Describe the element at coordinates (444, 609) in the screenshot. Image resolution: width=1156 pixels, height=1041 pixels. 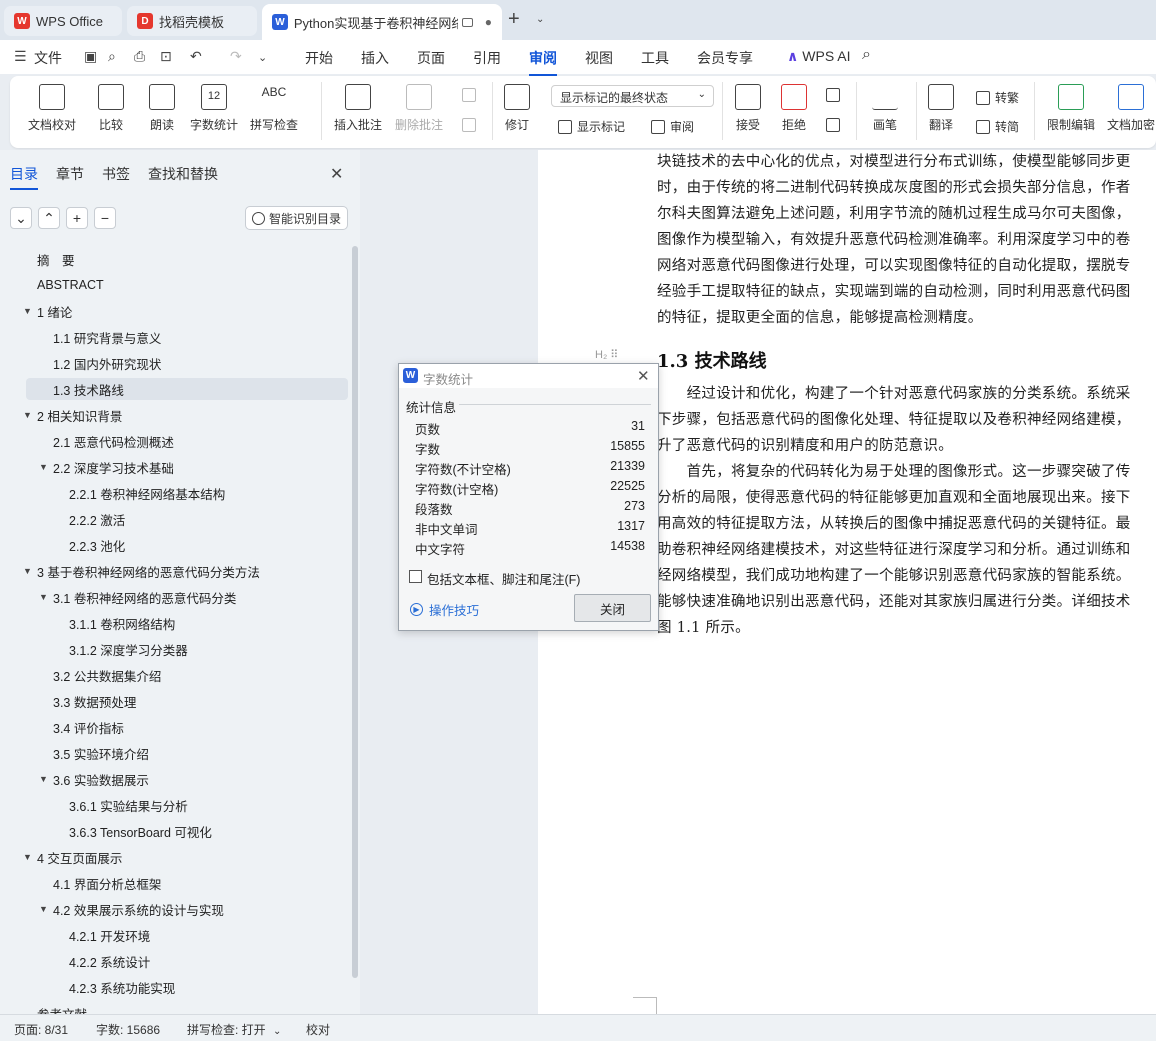
I see `tips-link: ▶ 操作技巧` at that location.